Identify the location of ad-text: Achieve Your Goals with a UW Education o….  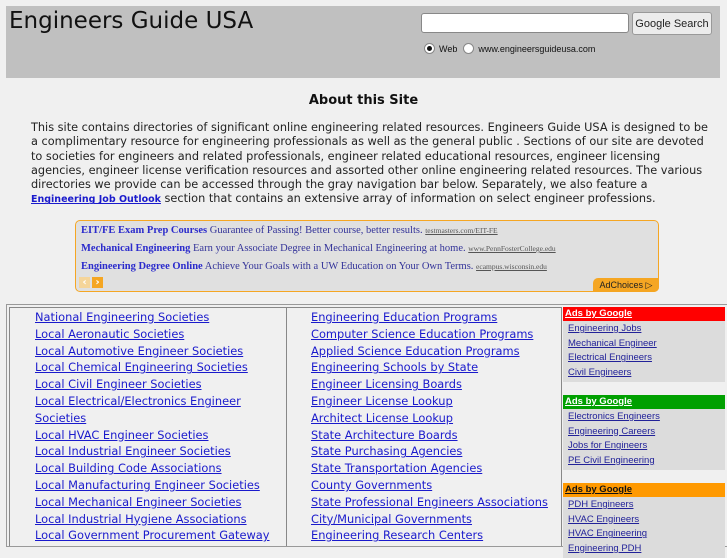
(339, 266).